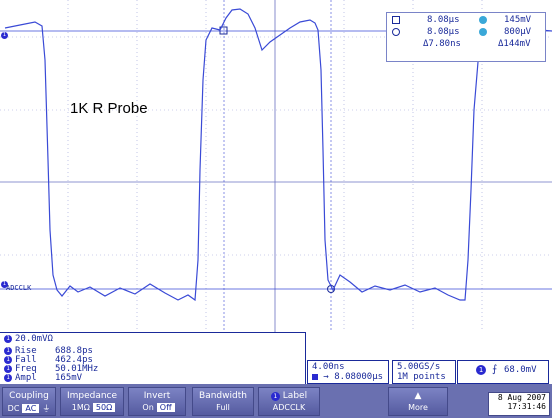 This screenshot has height=418, width=552. I want to click on record-length: 1M points, so click(421, 377).